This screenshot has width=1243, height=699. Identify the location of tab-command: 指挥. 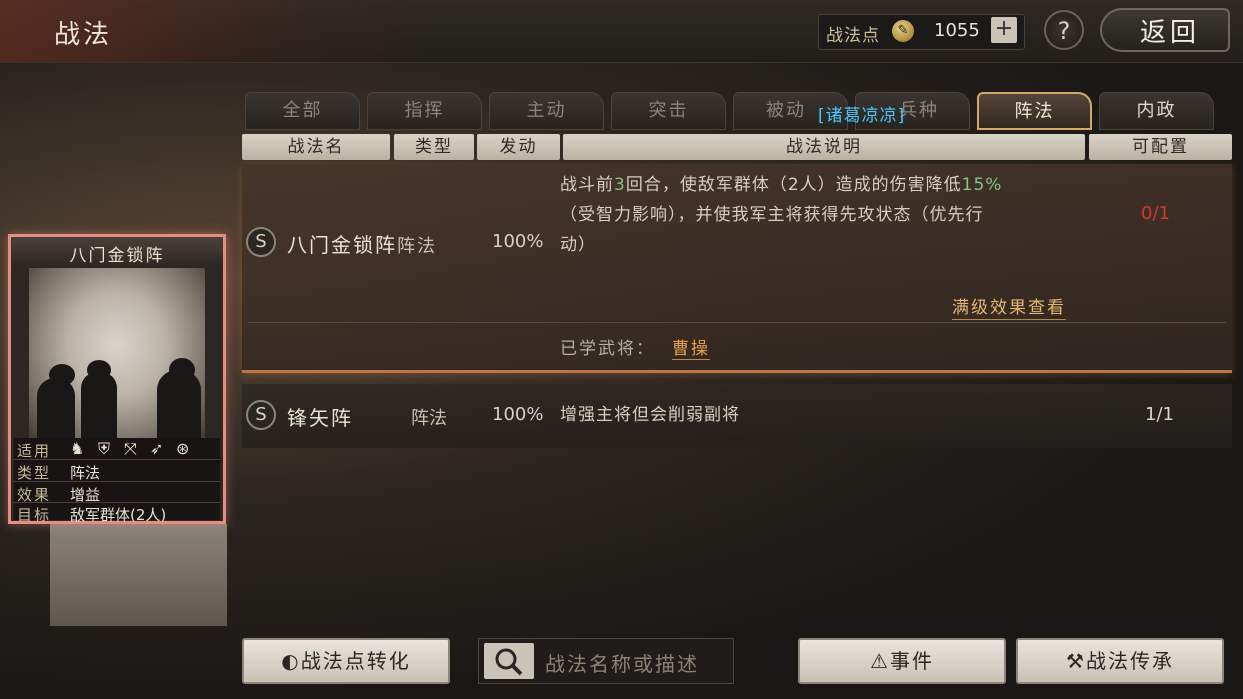
(424, 111).